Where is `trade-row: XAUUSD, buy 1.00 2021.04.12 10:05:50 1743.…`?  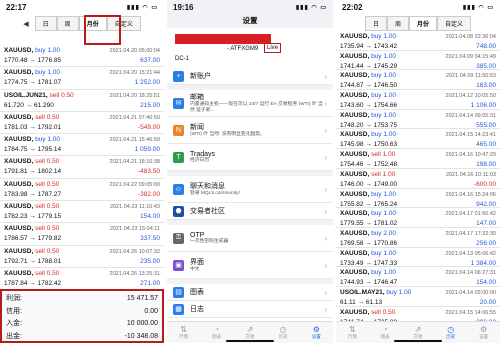 trade-row: XAUUSD, buy 1.00 2021.04.12 10:05:50 1743.… is located at coordinates (418, 100).